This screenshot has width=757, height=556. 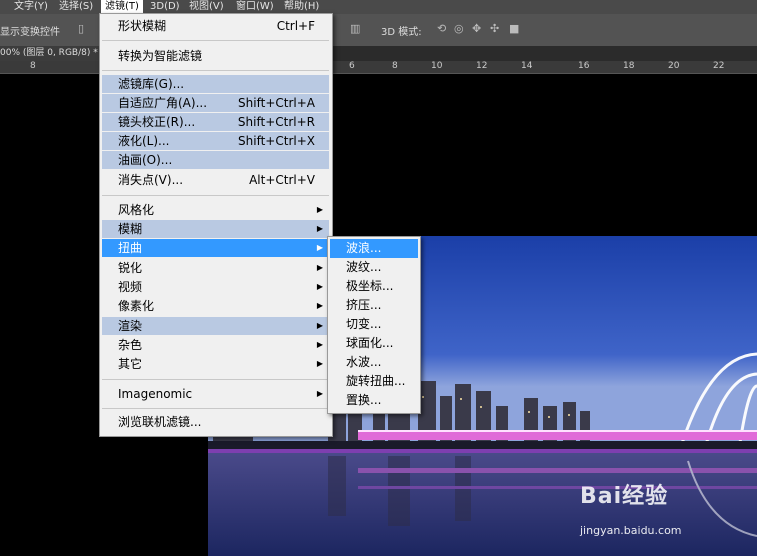 What do you see at coordinates (142, 26) in the screenshot?
I see `menu-item-label: 形状模糊` at bounding box center [142, 26].